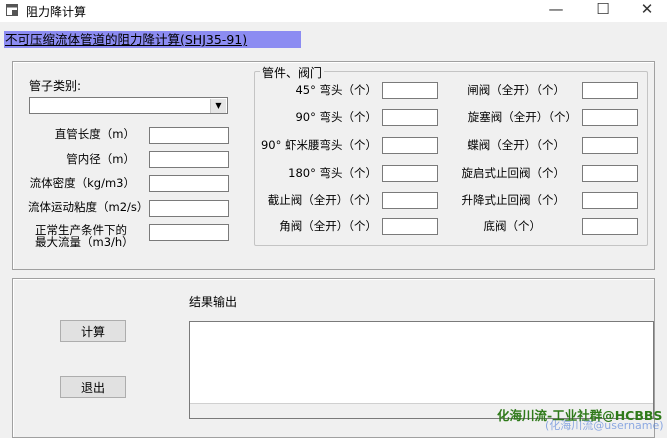 The height and width of the screenshot is (438, 667). What do you see at coordinates (610, 173) in the screenshot?
I see `swing-check-valve-input` at bounding box center [610, 173].